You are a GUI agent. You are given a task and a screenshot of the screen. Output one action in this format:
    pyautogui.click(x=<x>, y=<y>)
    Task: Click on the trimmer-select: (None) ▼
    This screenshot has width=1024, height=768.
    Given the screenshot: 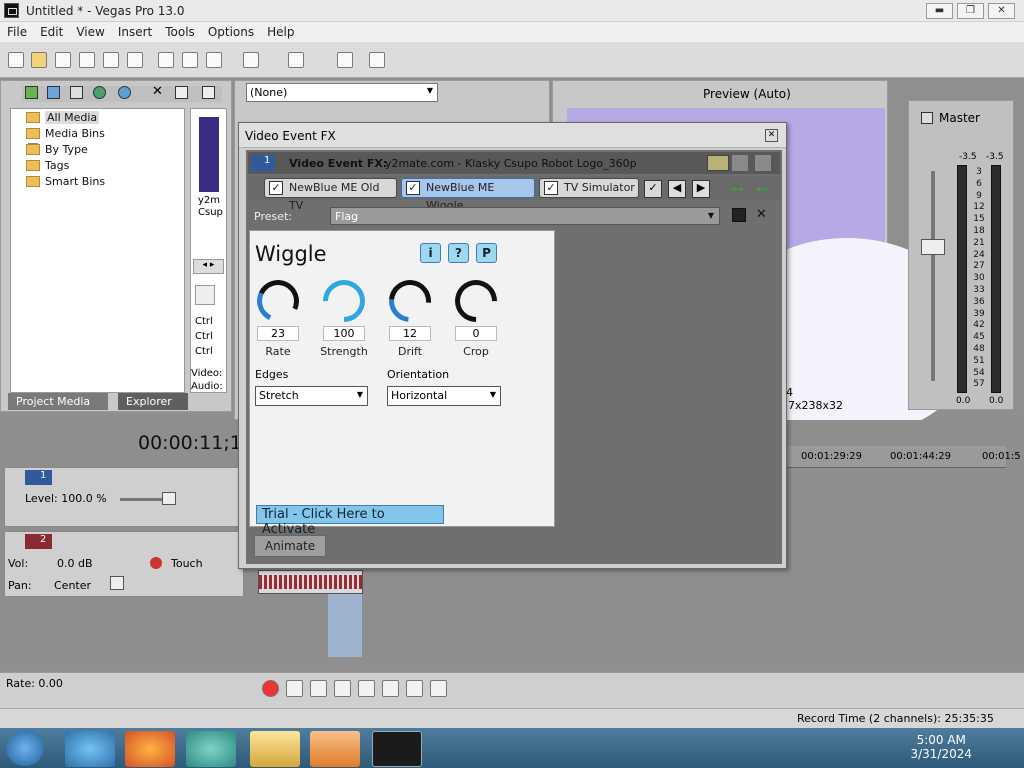 What is the action you would take?
    pyautogui.click(x=342, y=92)
    